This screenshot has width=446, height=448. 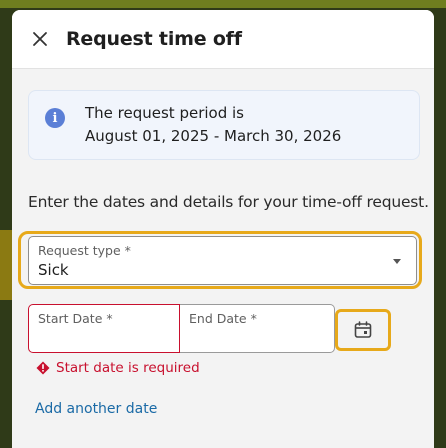 What do you see at coordinates (55, 118) in the screenshot?
I see `info-icon: i` at bounding box center [55, 118].